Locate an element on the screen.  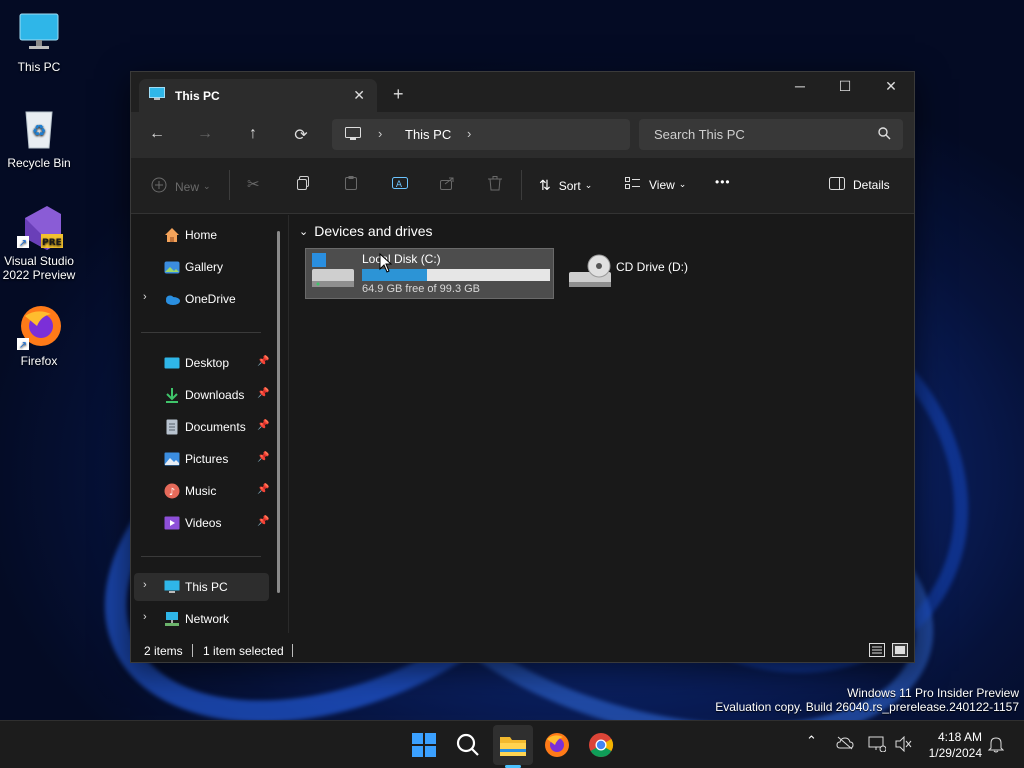
details-button: Details is located at coordinates (859, 185).